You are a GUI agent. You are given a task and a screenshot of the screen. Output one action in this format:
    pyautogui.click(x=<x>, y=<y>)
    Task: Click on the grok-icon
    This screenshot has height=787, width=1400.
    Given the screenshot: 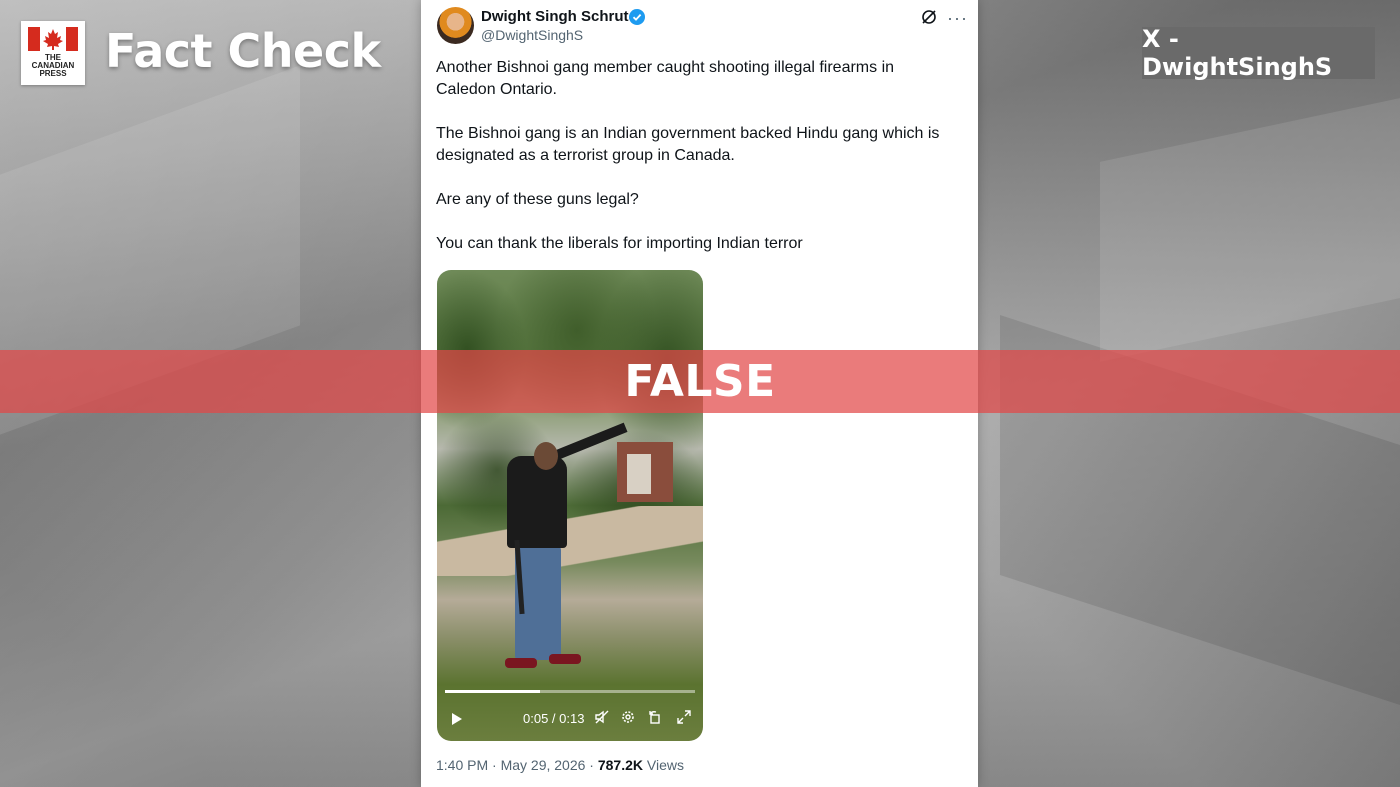 What is the action you would take?
    pyautogui.click(x=929, y=17)
    